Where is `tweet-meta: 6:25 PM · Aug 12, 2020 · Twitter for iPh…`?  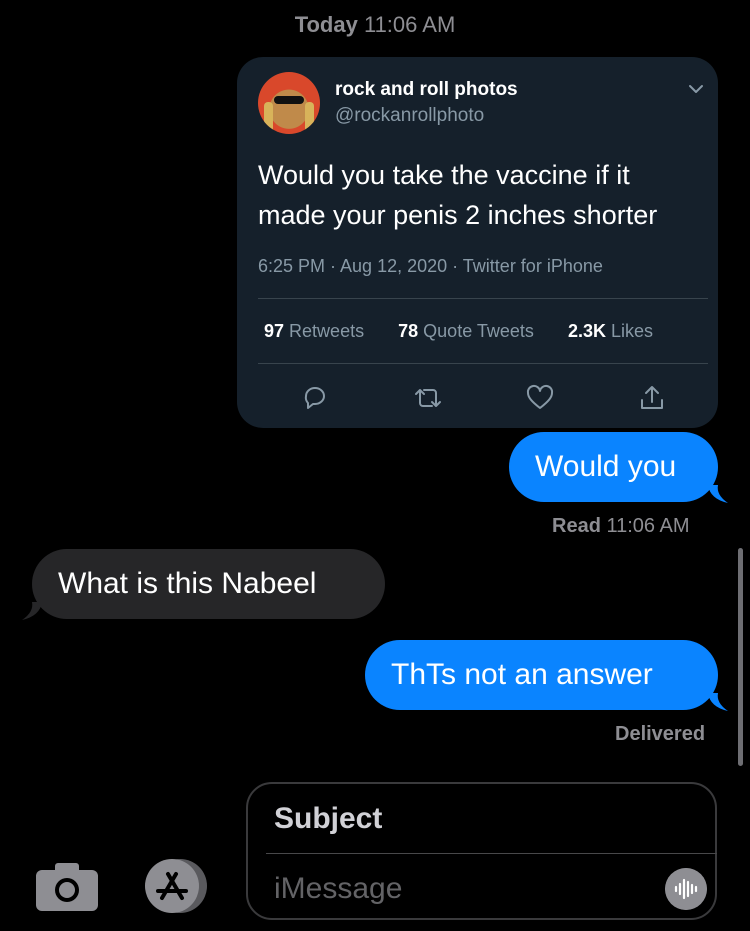
tweet-meta: 6:25 PM · Aug 12, 2020 · Twitter for iPh… is located at coordinates (430, 266).